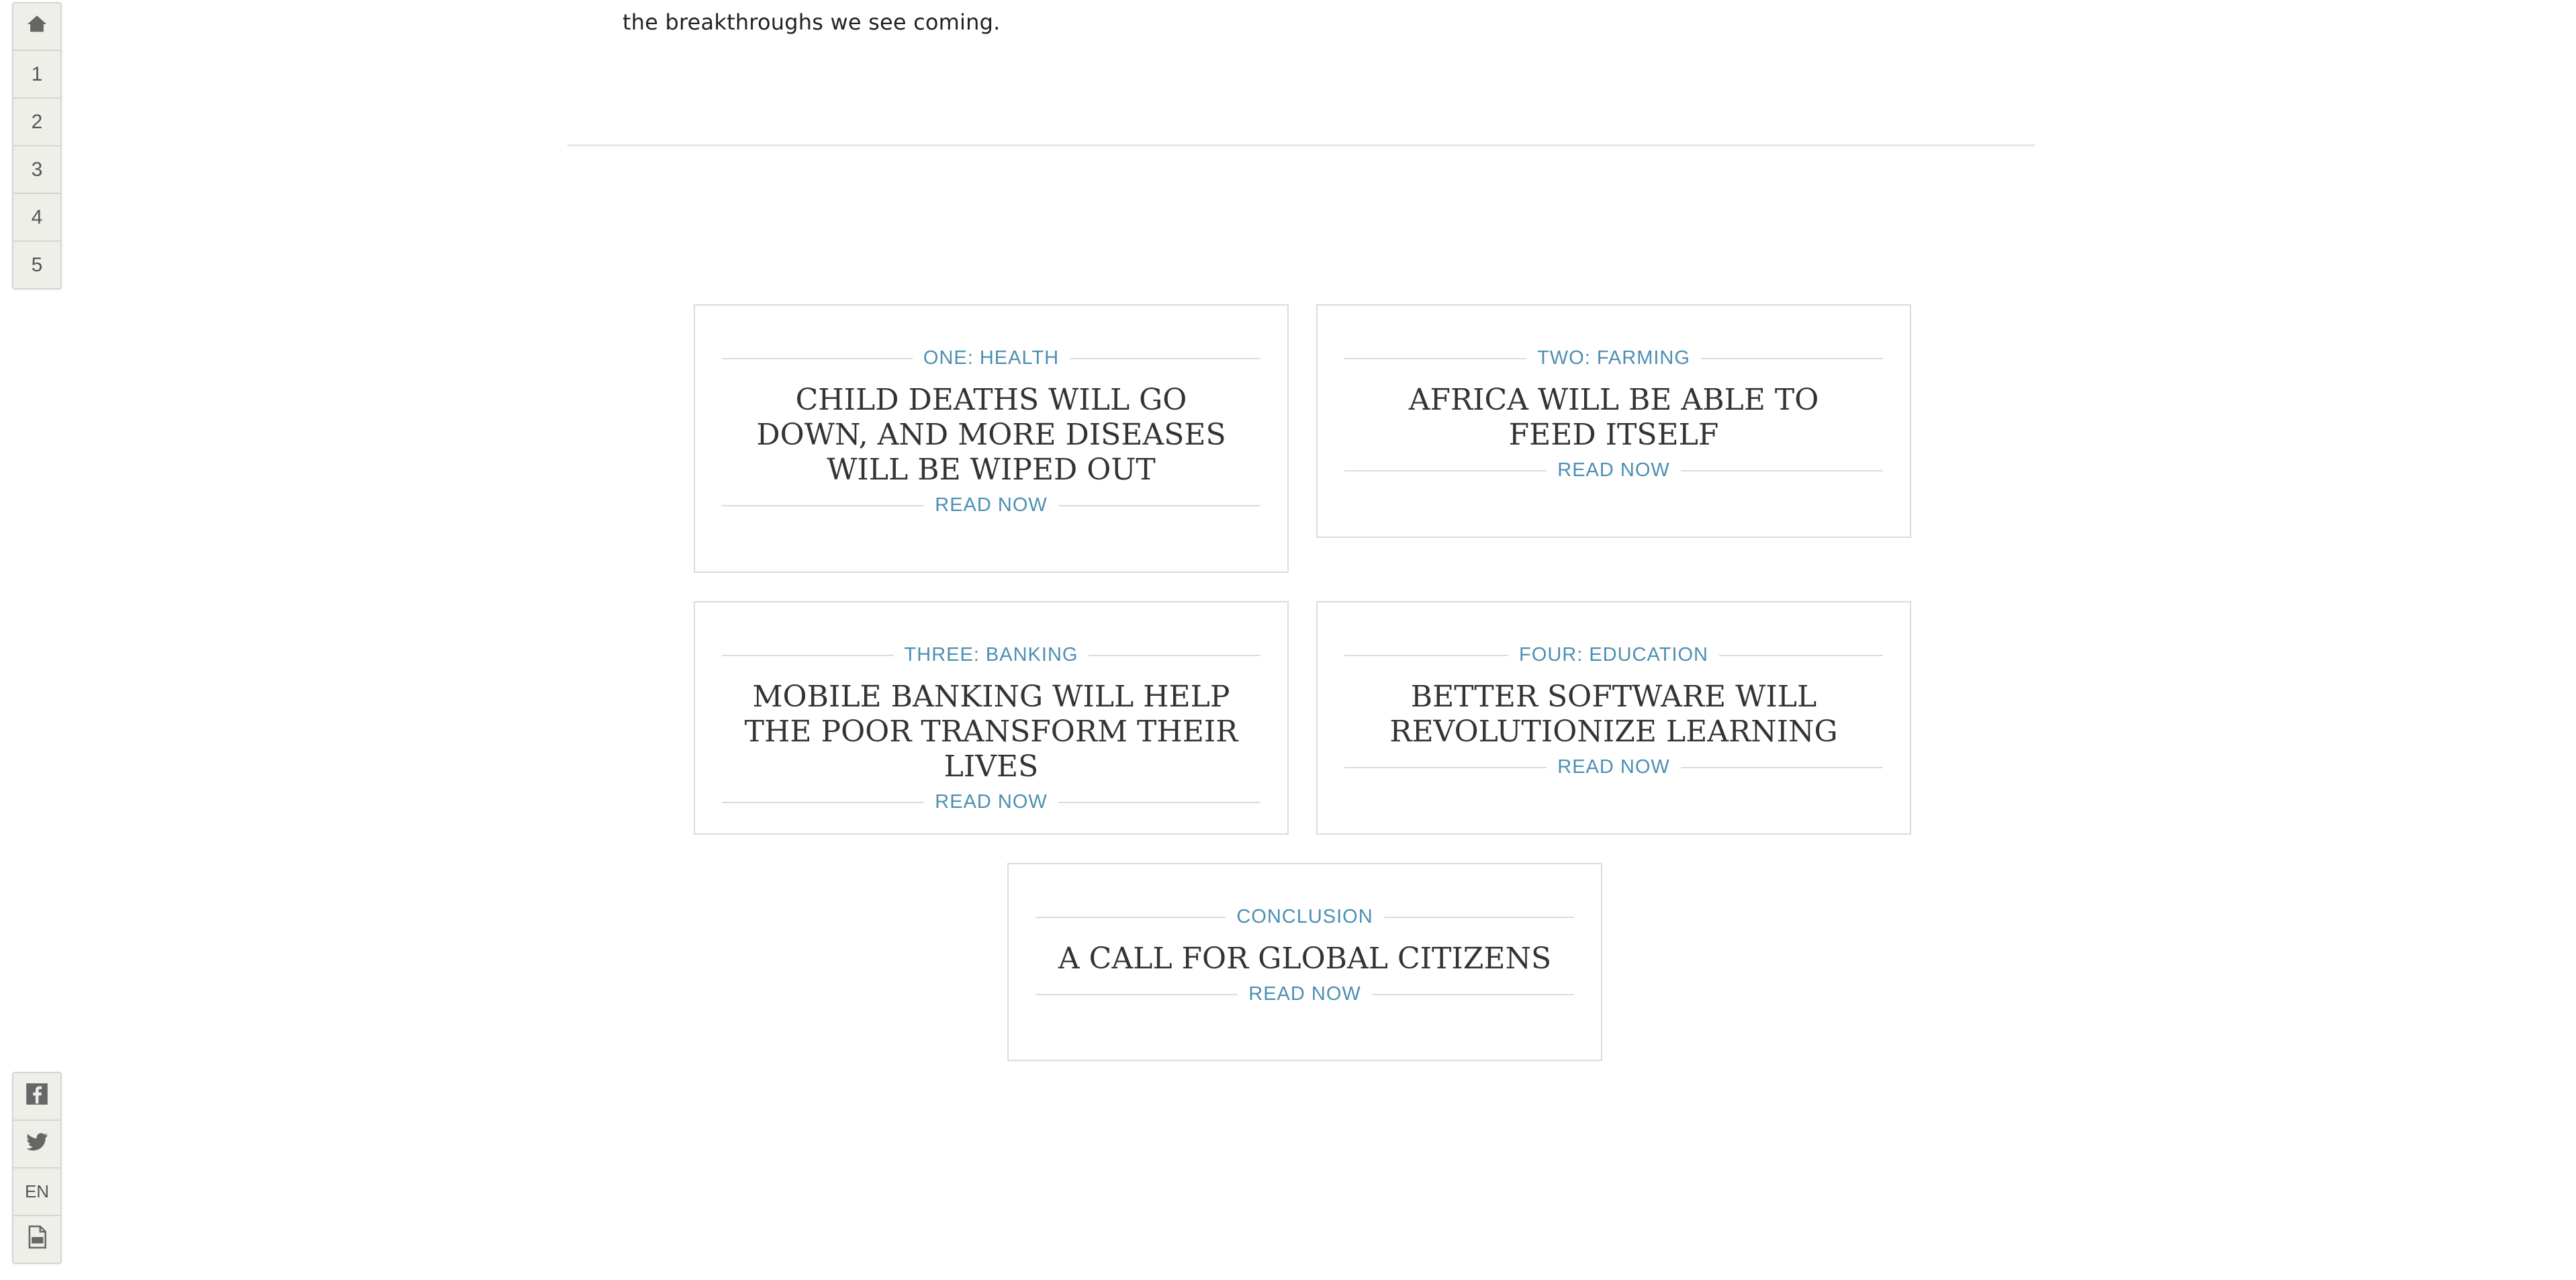 This screenshot has height=1280, width=2576. I want to click on home-icon, so click(37, 27).